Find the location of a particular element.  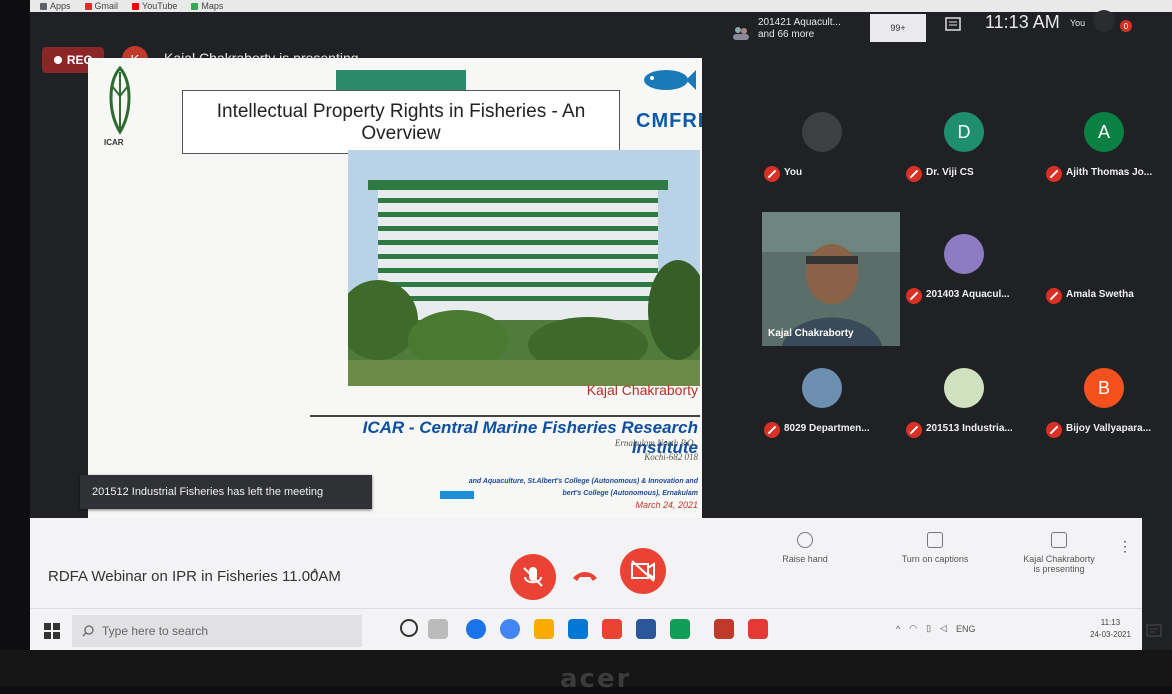

raise-hand-button: Raise hand is located at coordinates (805, 548).